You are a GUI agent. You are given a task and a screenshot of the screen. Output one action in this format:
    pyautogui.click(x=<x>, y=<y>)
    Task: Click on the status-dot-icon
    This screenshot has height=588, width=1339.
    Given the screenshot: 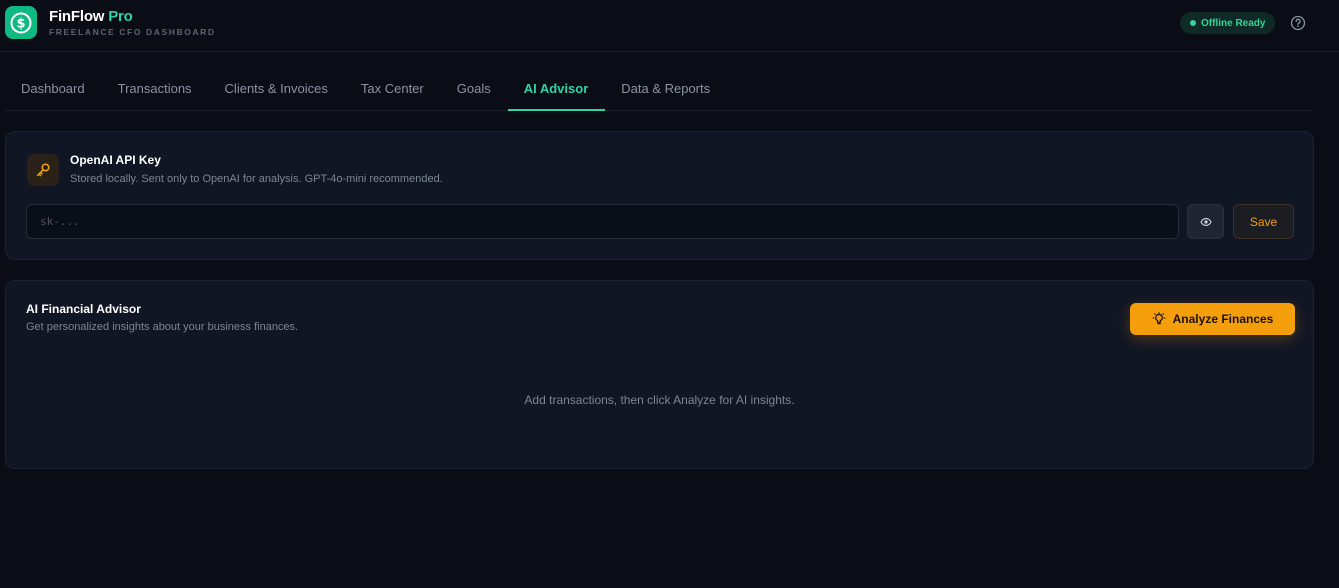 What is the action you would take?
    pyautogui.click(x=1193, y=23)
    